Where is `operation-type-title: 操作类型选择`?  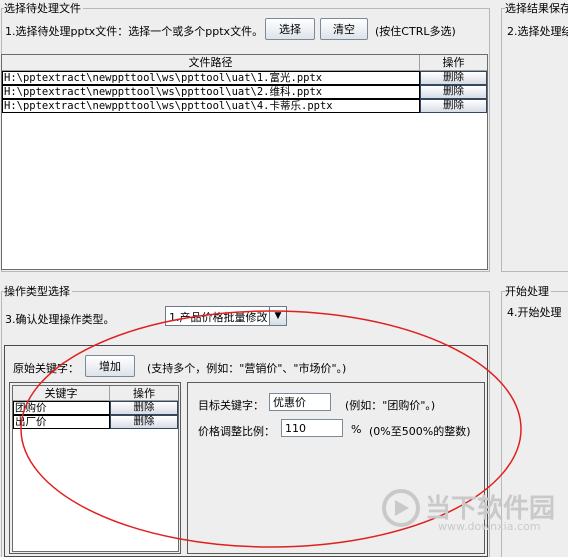 operation-type-title: 操作类型选择 is located at coordinates (38, 291).